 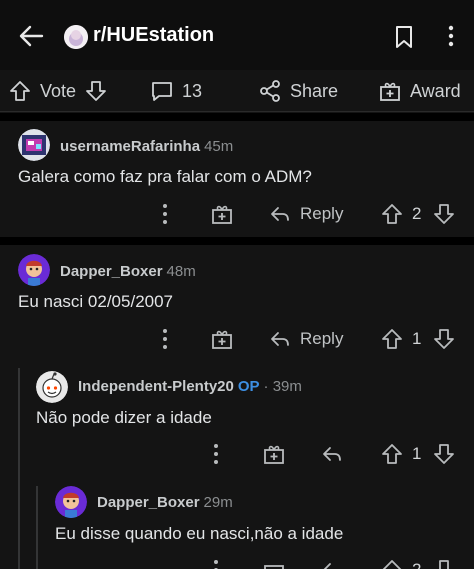 I want to click on comment-meta: usernameRafarinha 45m, so click(x=146, y=146).